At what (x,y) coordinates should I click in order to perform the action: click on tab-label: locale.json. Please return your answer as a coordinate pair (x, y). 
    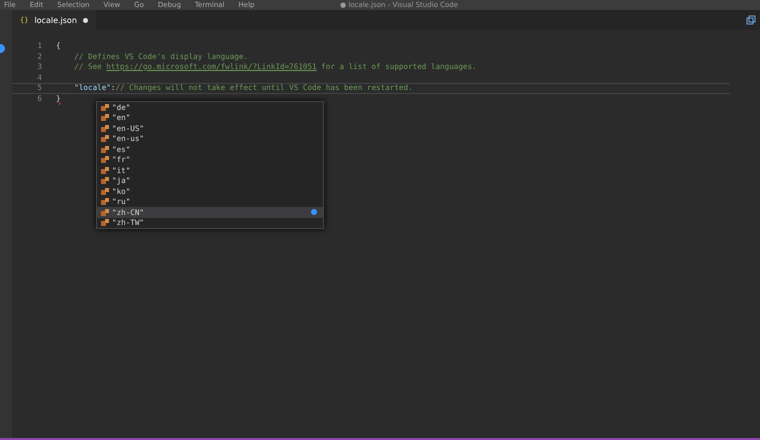
    Looking at the image, I should click on (55, 20).